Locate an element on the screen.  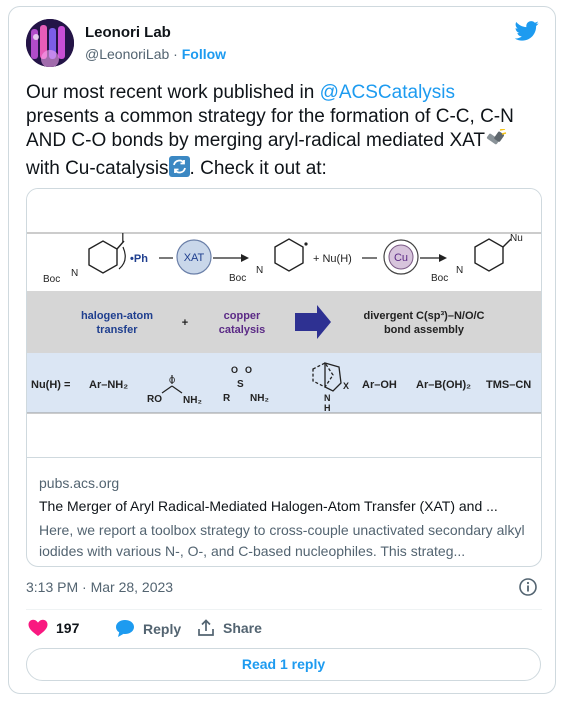
reply-button: Reply is located at coordinates (148, 628).